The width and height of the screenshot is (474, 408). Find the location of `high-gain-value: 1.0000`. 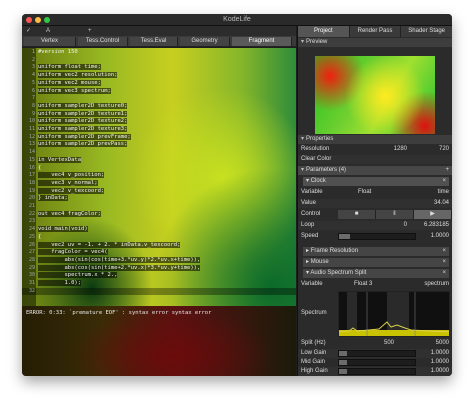

high-gain-value: 1.0000 is located at coordinates (440, 371).